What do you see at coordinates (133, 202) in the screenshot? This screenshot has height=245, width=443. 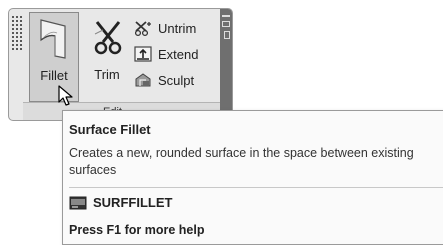 I see `tooltip-command-name: SURFFILLET` at bounding box center [133, 202].